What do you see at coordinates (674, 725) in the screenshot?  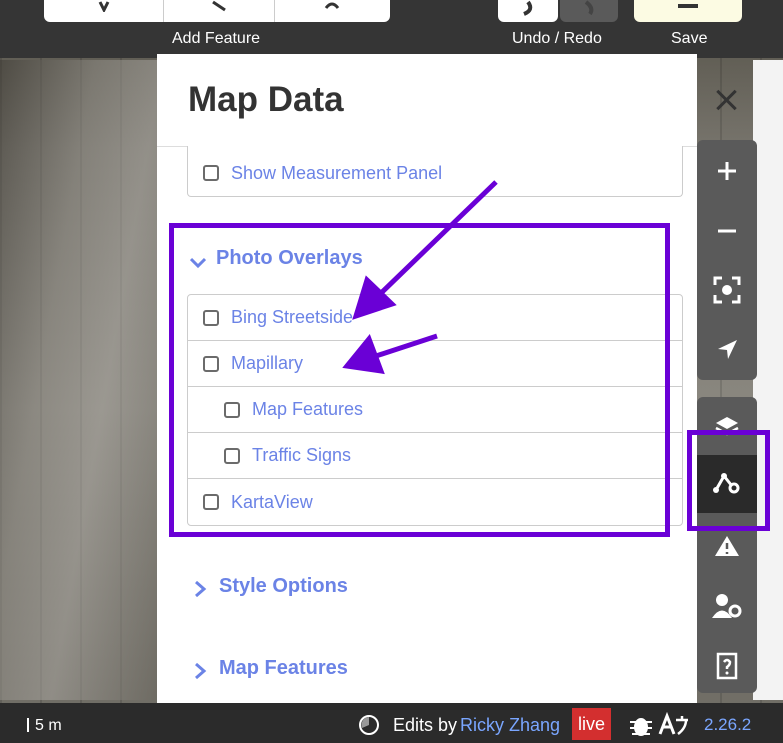 I see `translate-icon` at bounding box center [674, 725].